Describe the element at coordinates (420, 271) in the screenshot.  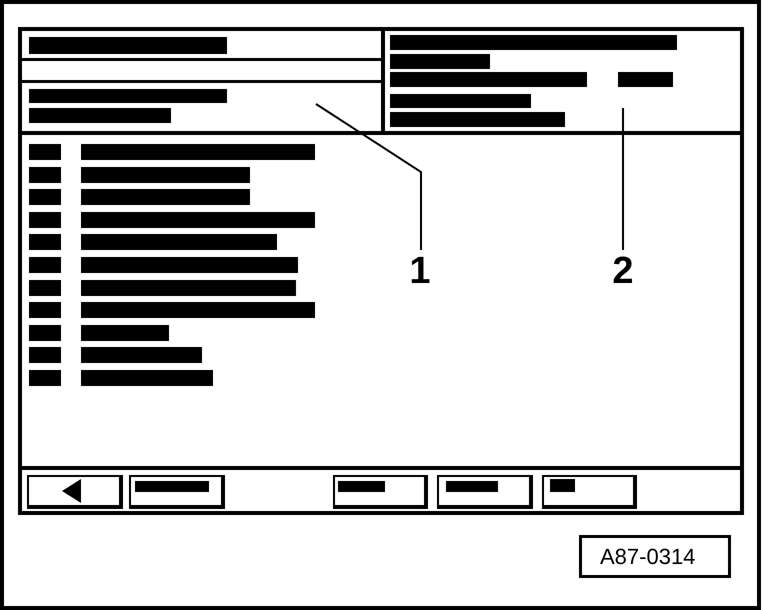
I see `callout-number: 1` at that location.